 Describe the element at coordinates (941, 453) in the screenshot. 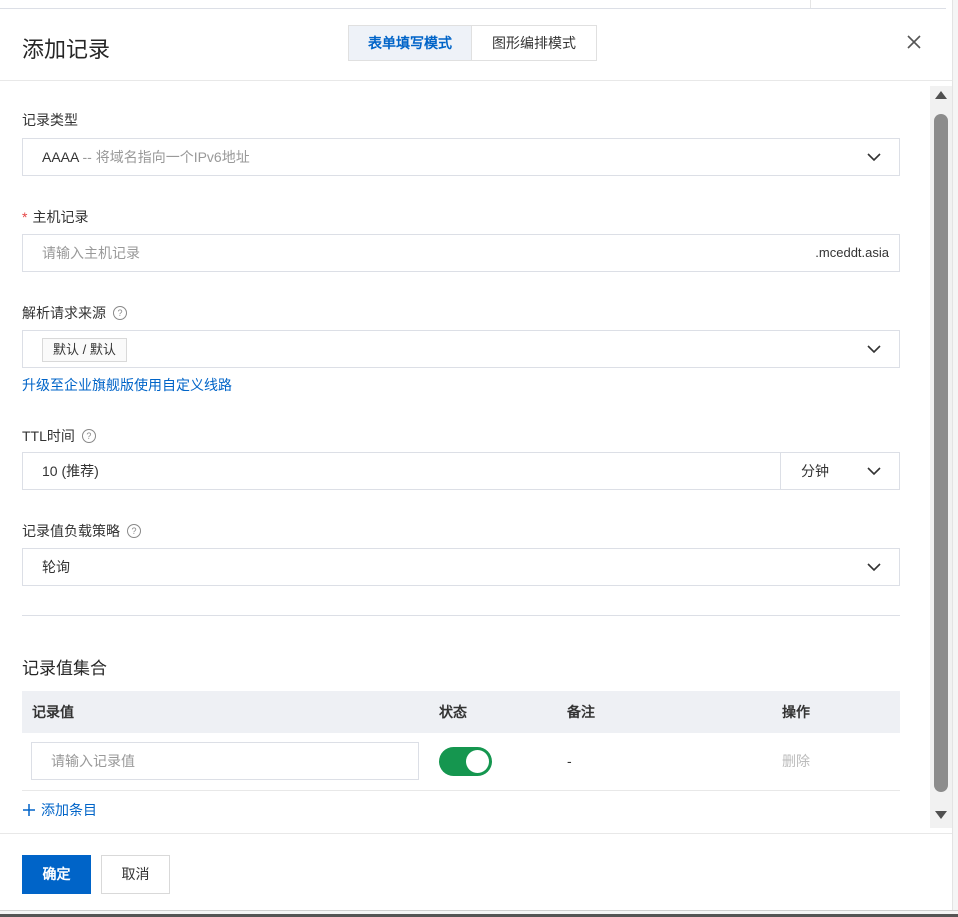

I see `scrollbar-thumb` at that location.